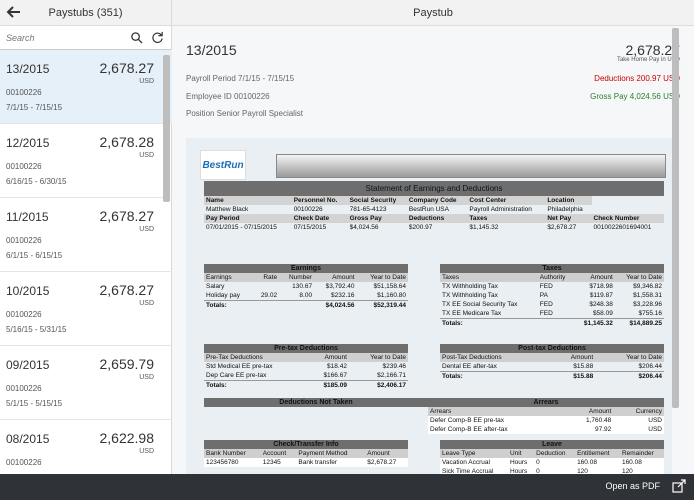  I want to click on statement-cell: Gross Pay, so click(377, 218).